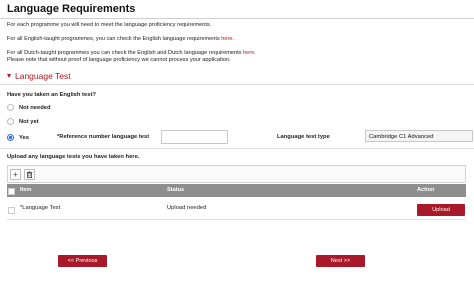 Image resolution: width=474 pixels, height=299 pixels. Describe the element at coordinates (237, 18) in the screenshot. I see `title-divider` at that location.